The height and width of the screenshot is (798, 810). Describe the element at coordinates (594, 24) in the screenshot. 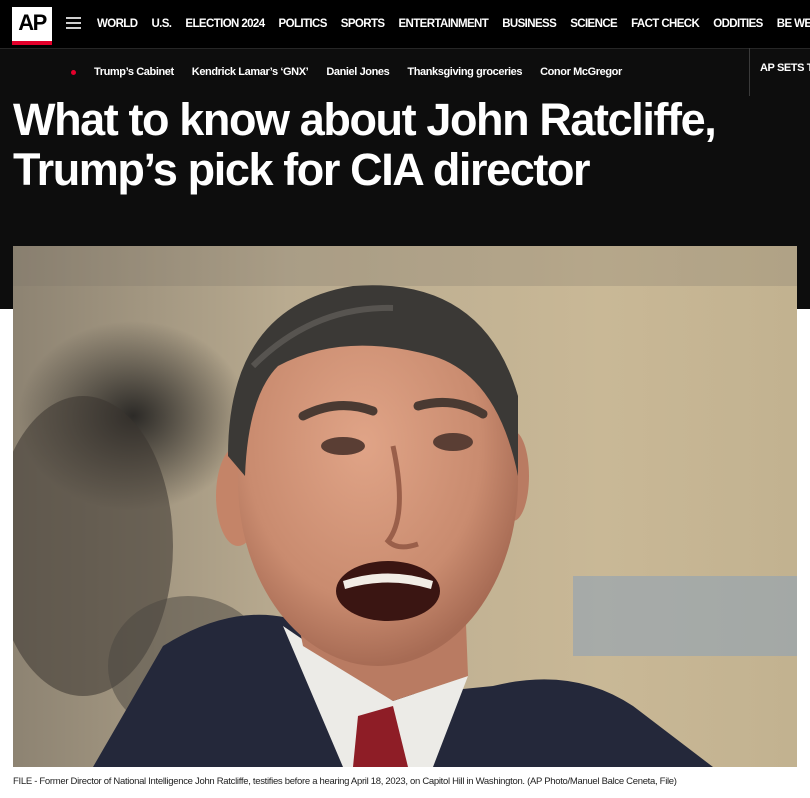

I see `nav-science: SCIENCE` at that location.